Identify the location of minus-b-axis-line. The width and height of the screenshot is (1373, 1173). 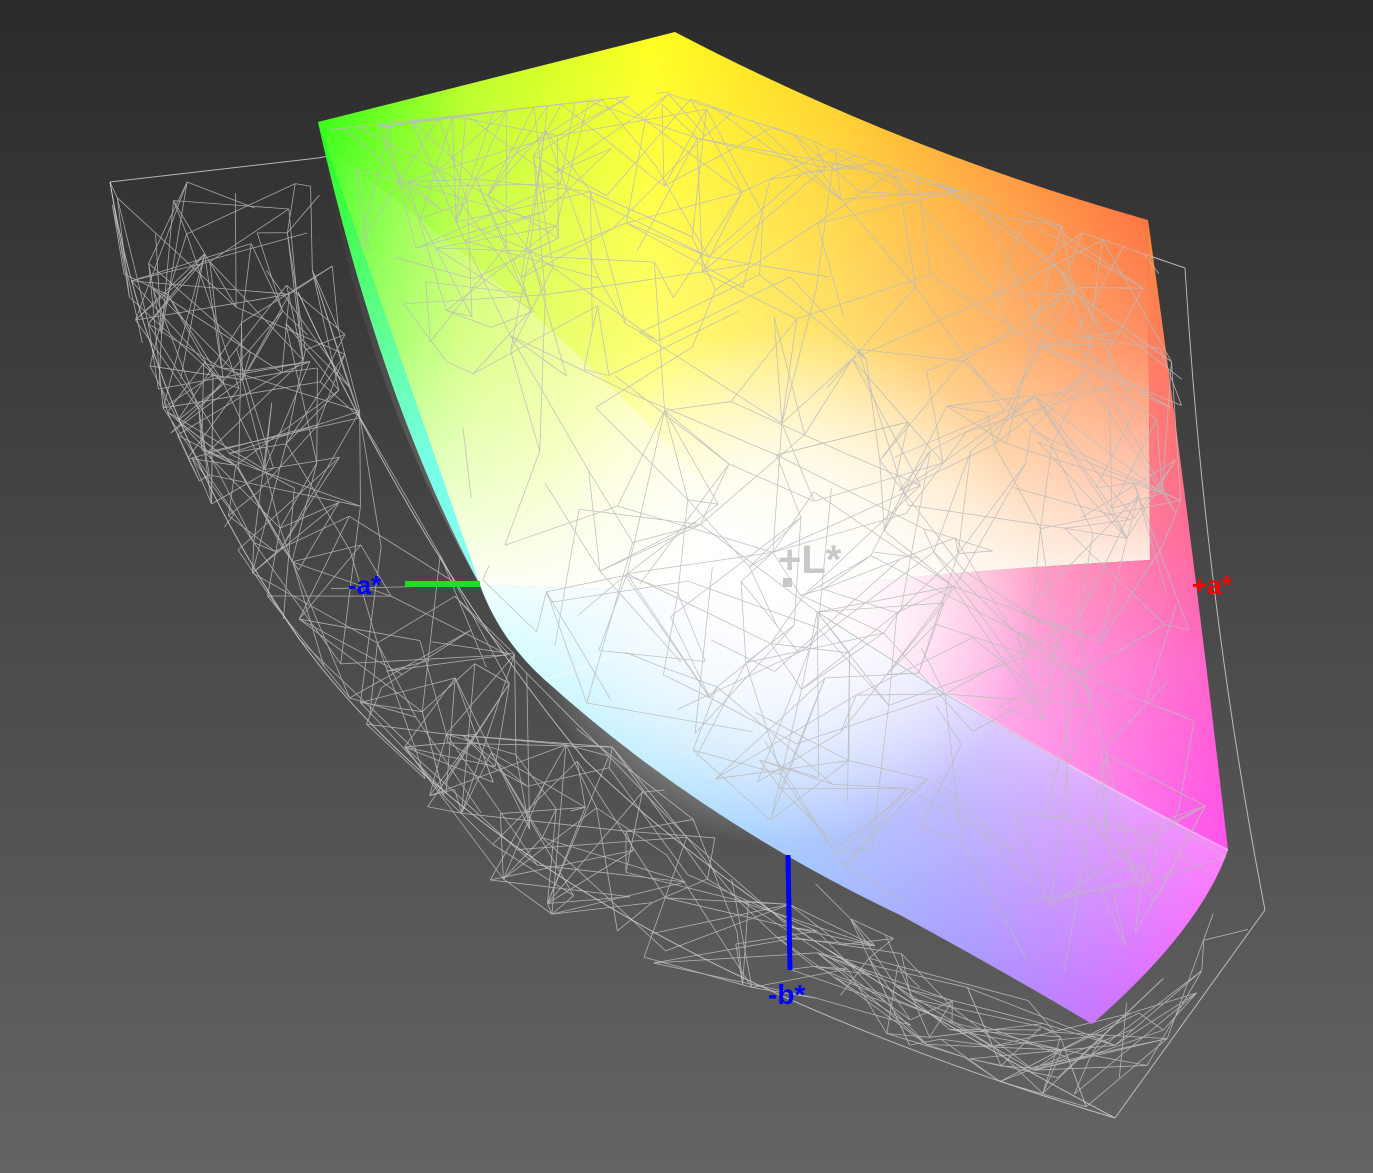
(789, 912).